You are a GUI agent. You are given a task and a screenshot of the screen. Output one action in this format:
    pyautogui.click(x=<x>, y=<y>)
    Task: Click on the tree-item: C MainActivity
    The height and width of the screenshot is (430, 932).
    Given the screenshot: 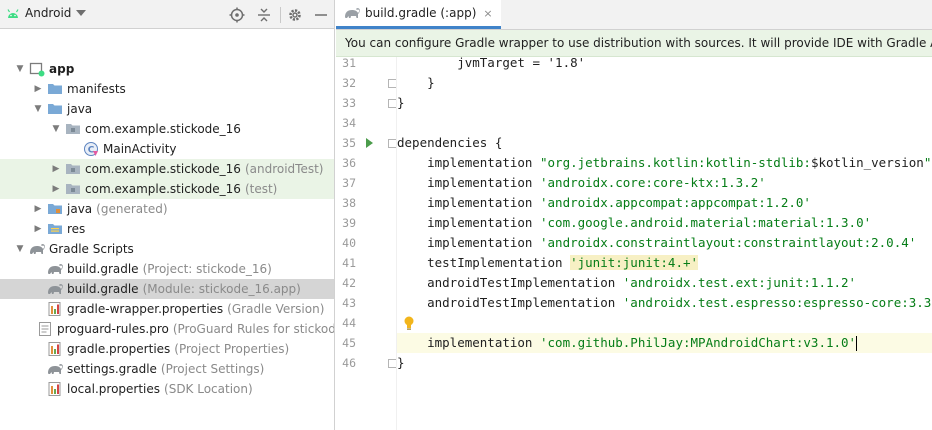 What is the action you would take?
    pyautogui.click(x=167, y=149)
    